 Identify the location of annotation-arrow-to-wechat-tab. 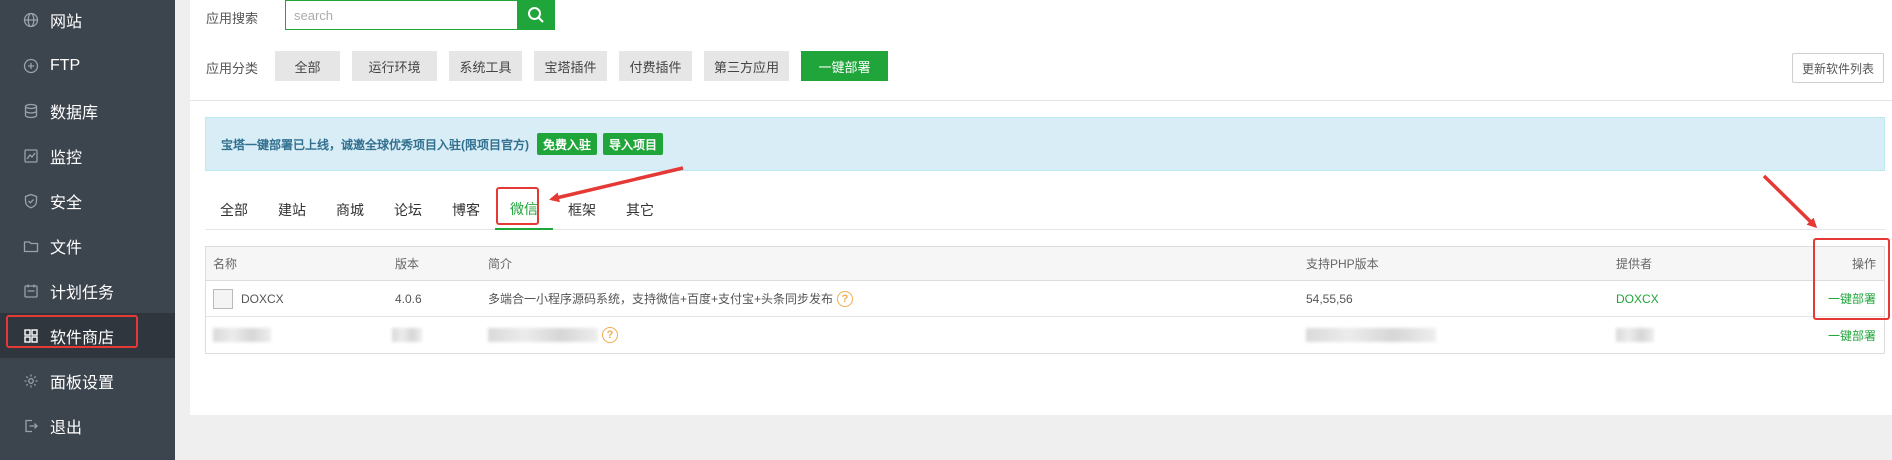
(616, 184).